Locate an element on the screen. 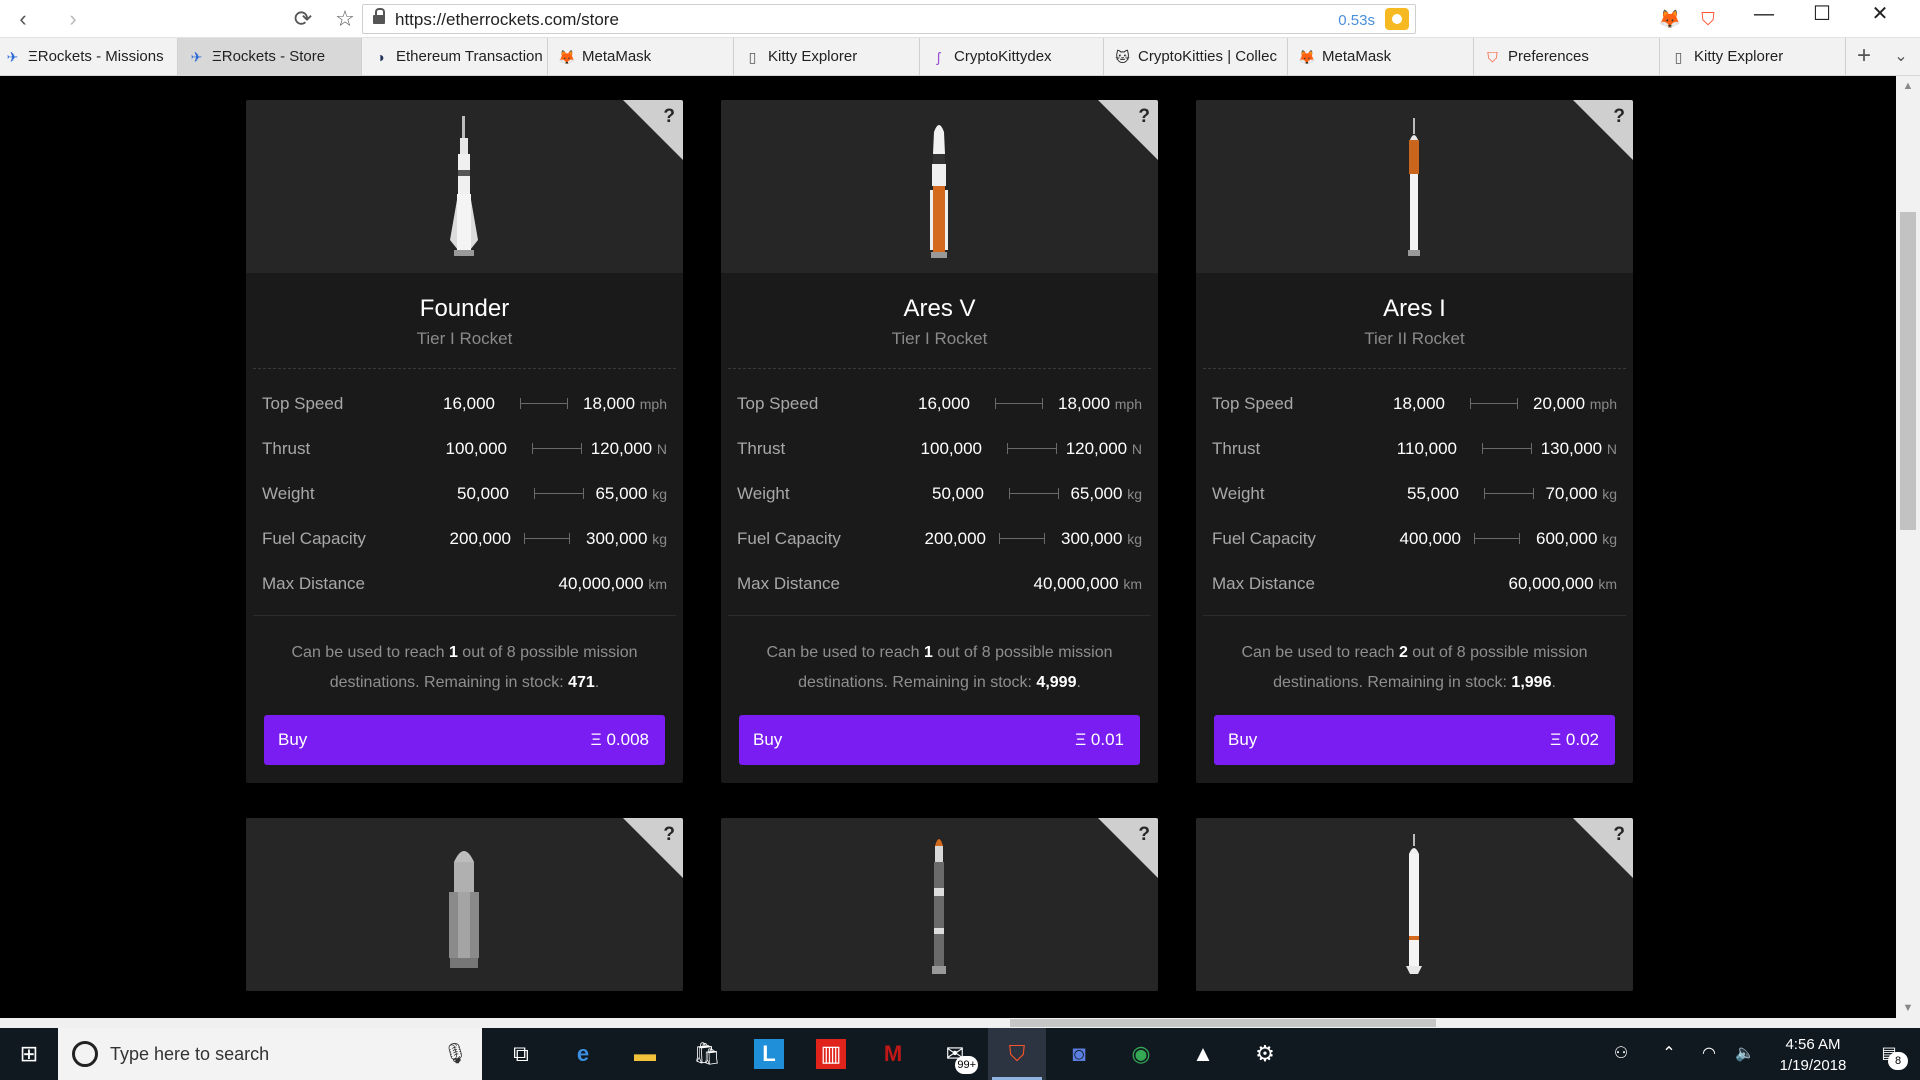  edge-icon: e is located at coordinates (583, 1053).